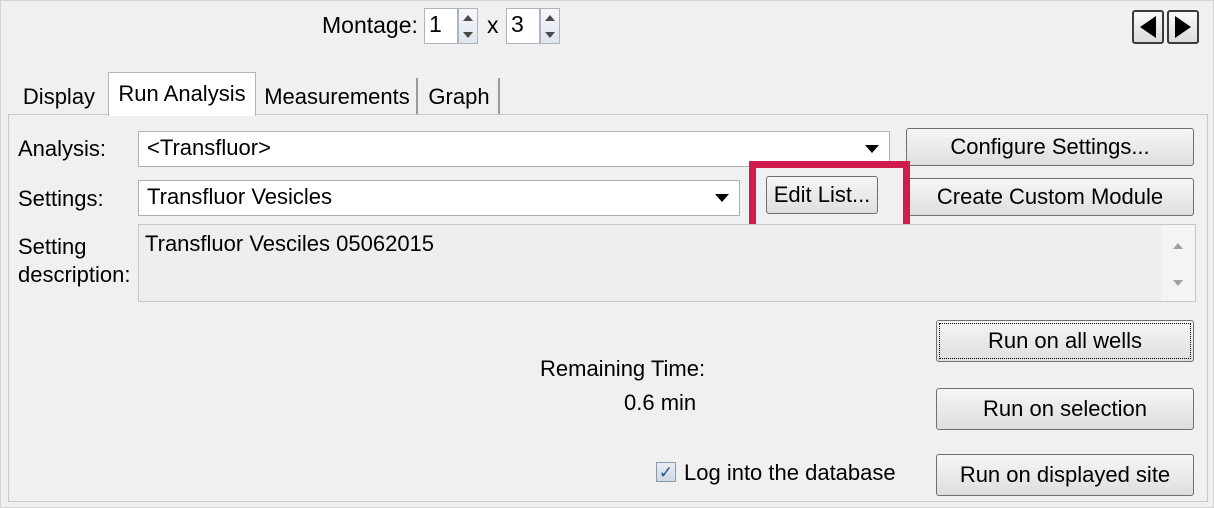  I want to click on tab-display: Display, so click(59, 96).